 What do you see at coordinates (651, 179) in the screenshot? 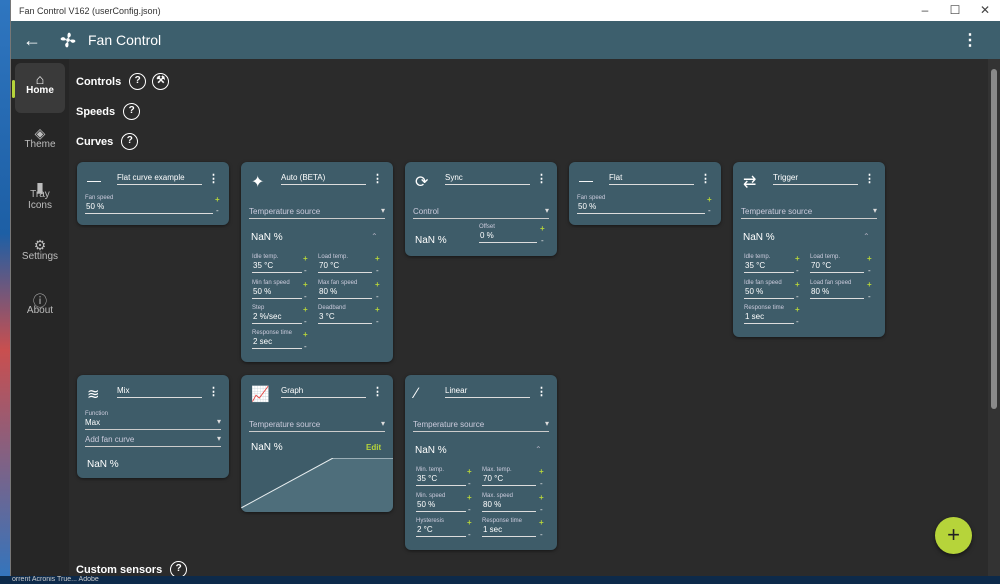
I see `curve-name-input: Flat` at bounding box center [651, 179].